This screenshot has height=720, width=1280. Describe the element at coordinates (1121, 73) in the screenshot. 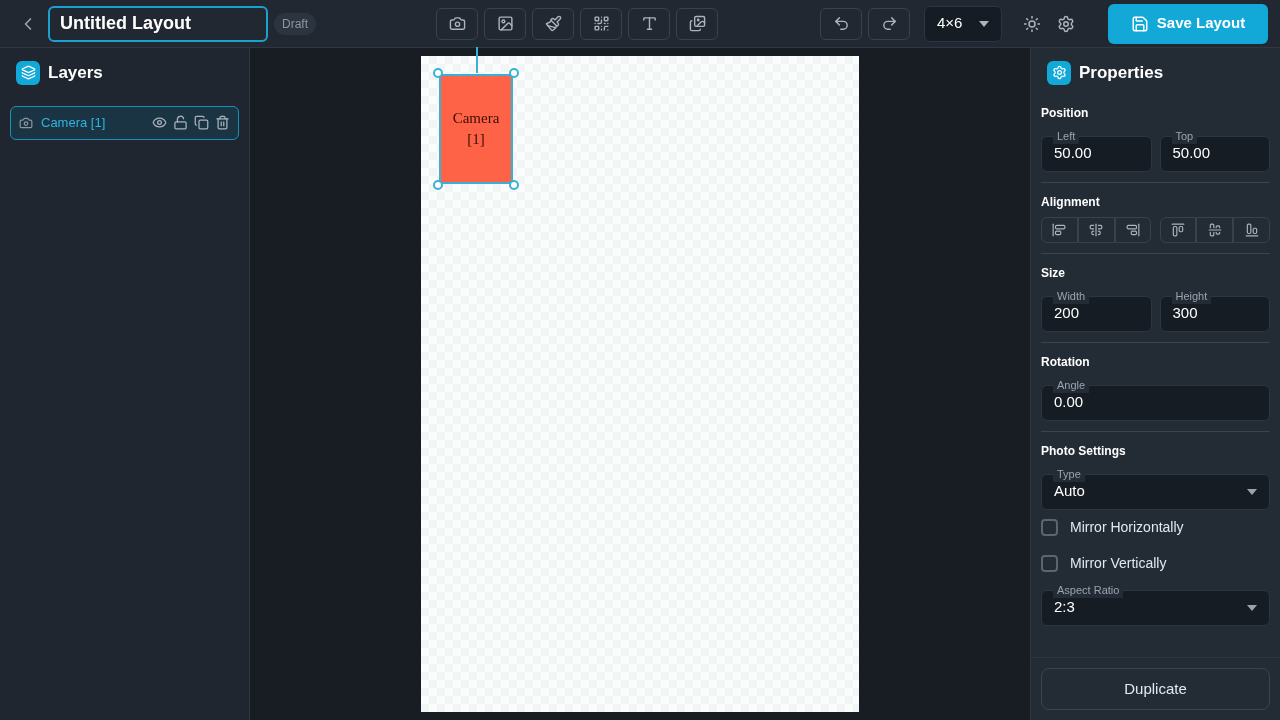

I see `panel-title: Properties` at that location.